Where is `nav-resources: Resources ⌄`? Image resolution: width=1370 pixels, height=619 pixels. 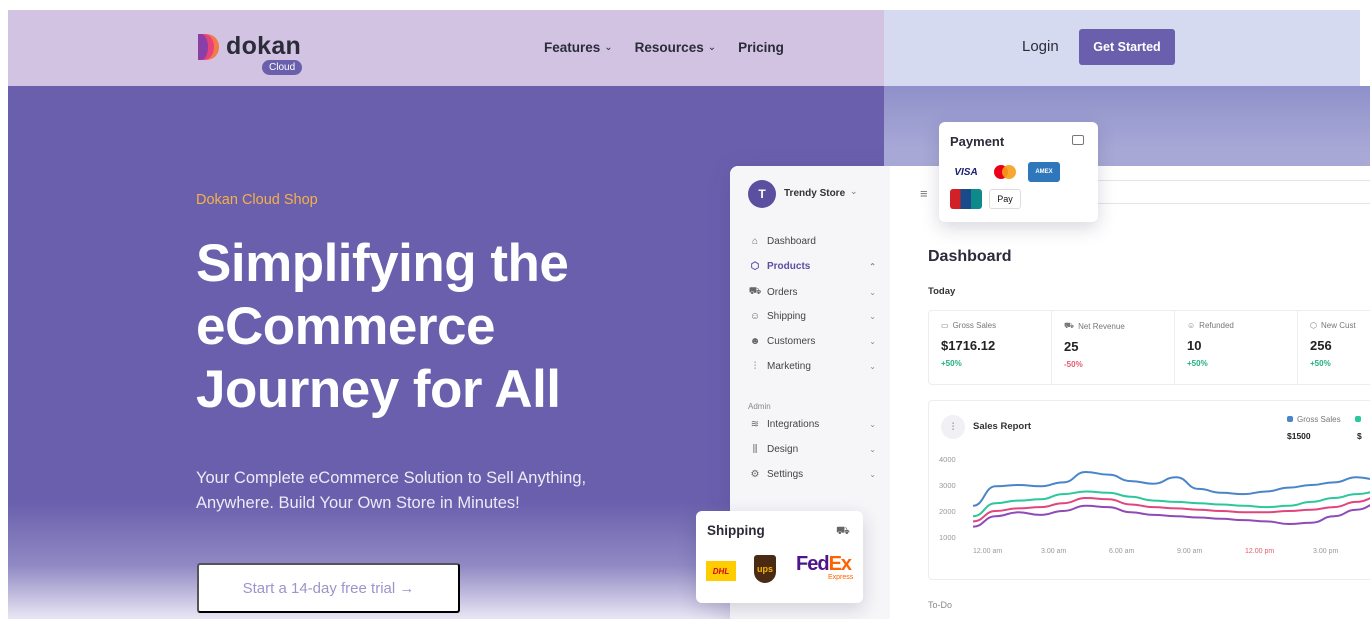
nav-resources: Resources ⌄ is located at coordinates (675, 47).